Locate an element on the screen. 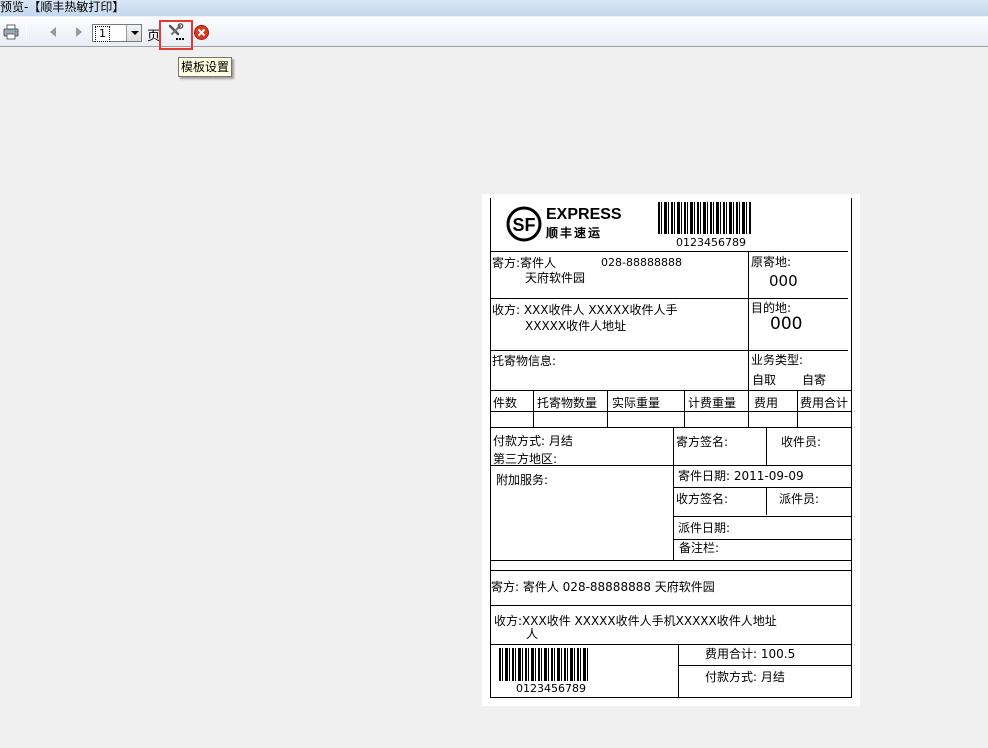 The height and width of the screenshot is (748, 988). prev-page-icon is located at coordinates (53, 32).